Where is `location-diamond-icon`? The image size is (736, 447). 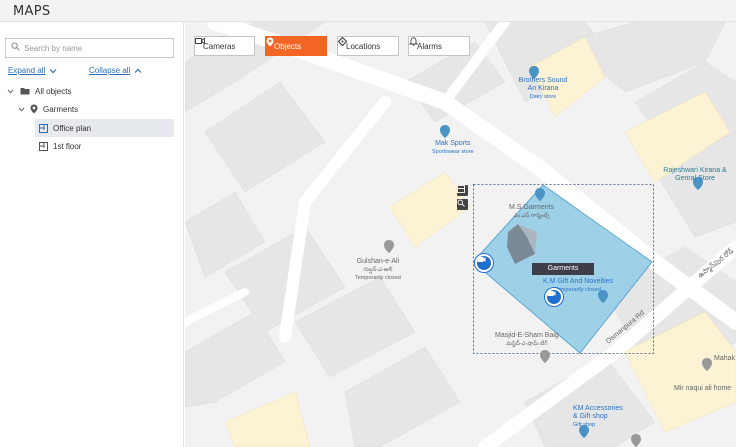 location-diamond-icon is located at coordinates (342, 41).